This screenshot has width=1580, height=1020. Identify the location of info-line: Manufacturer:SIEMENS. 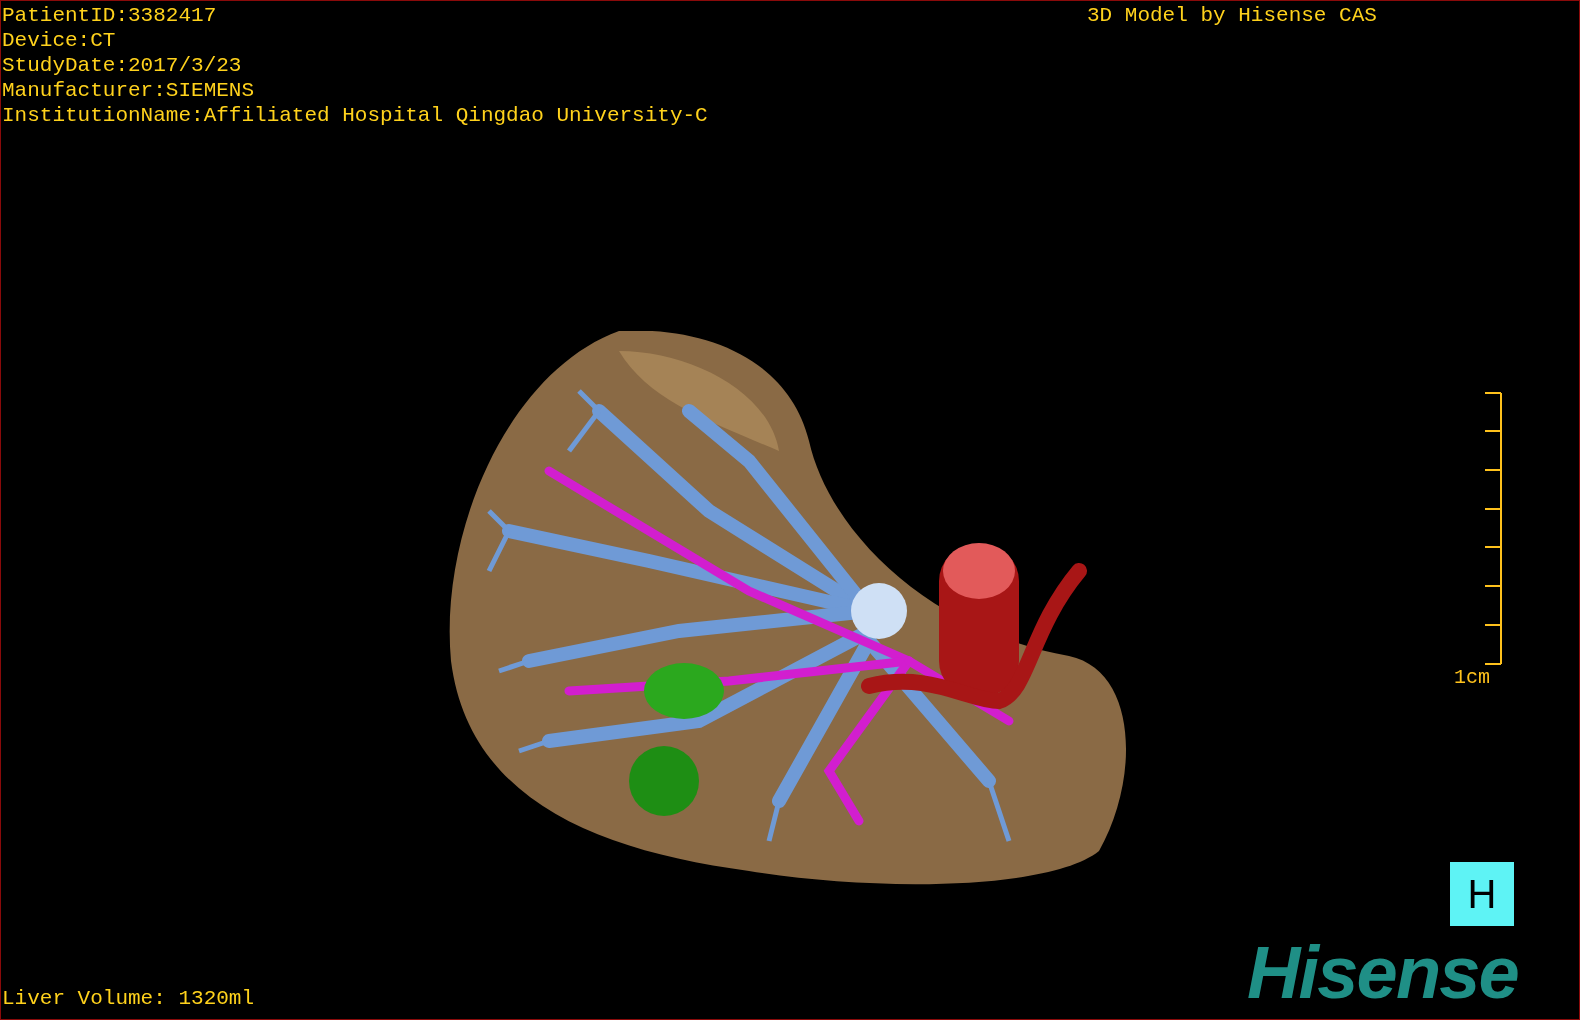
(129, 90).